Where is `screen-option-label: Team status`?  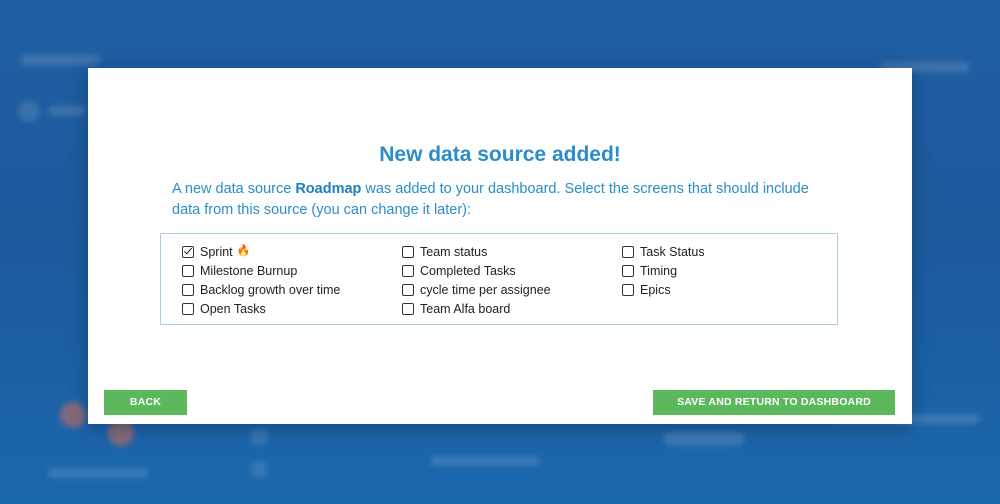 screen-option-label: Team status is located at coordinates (454, 251).